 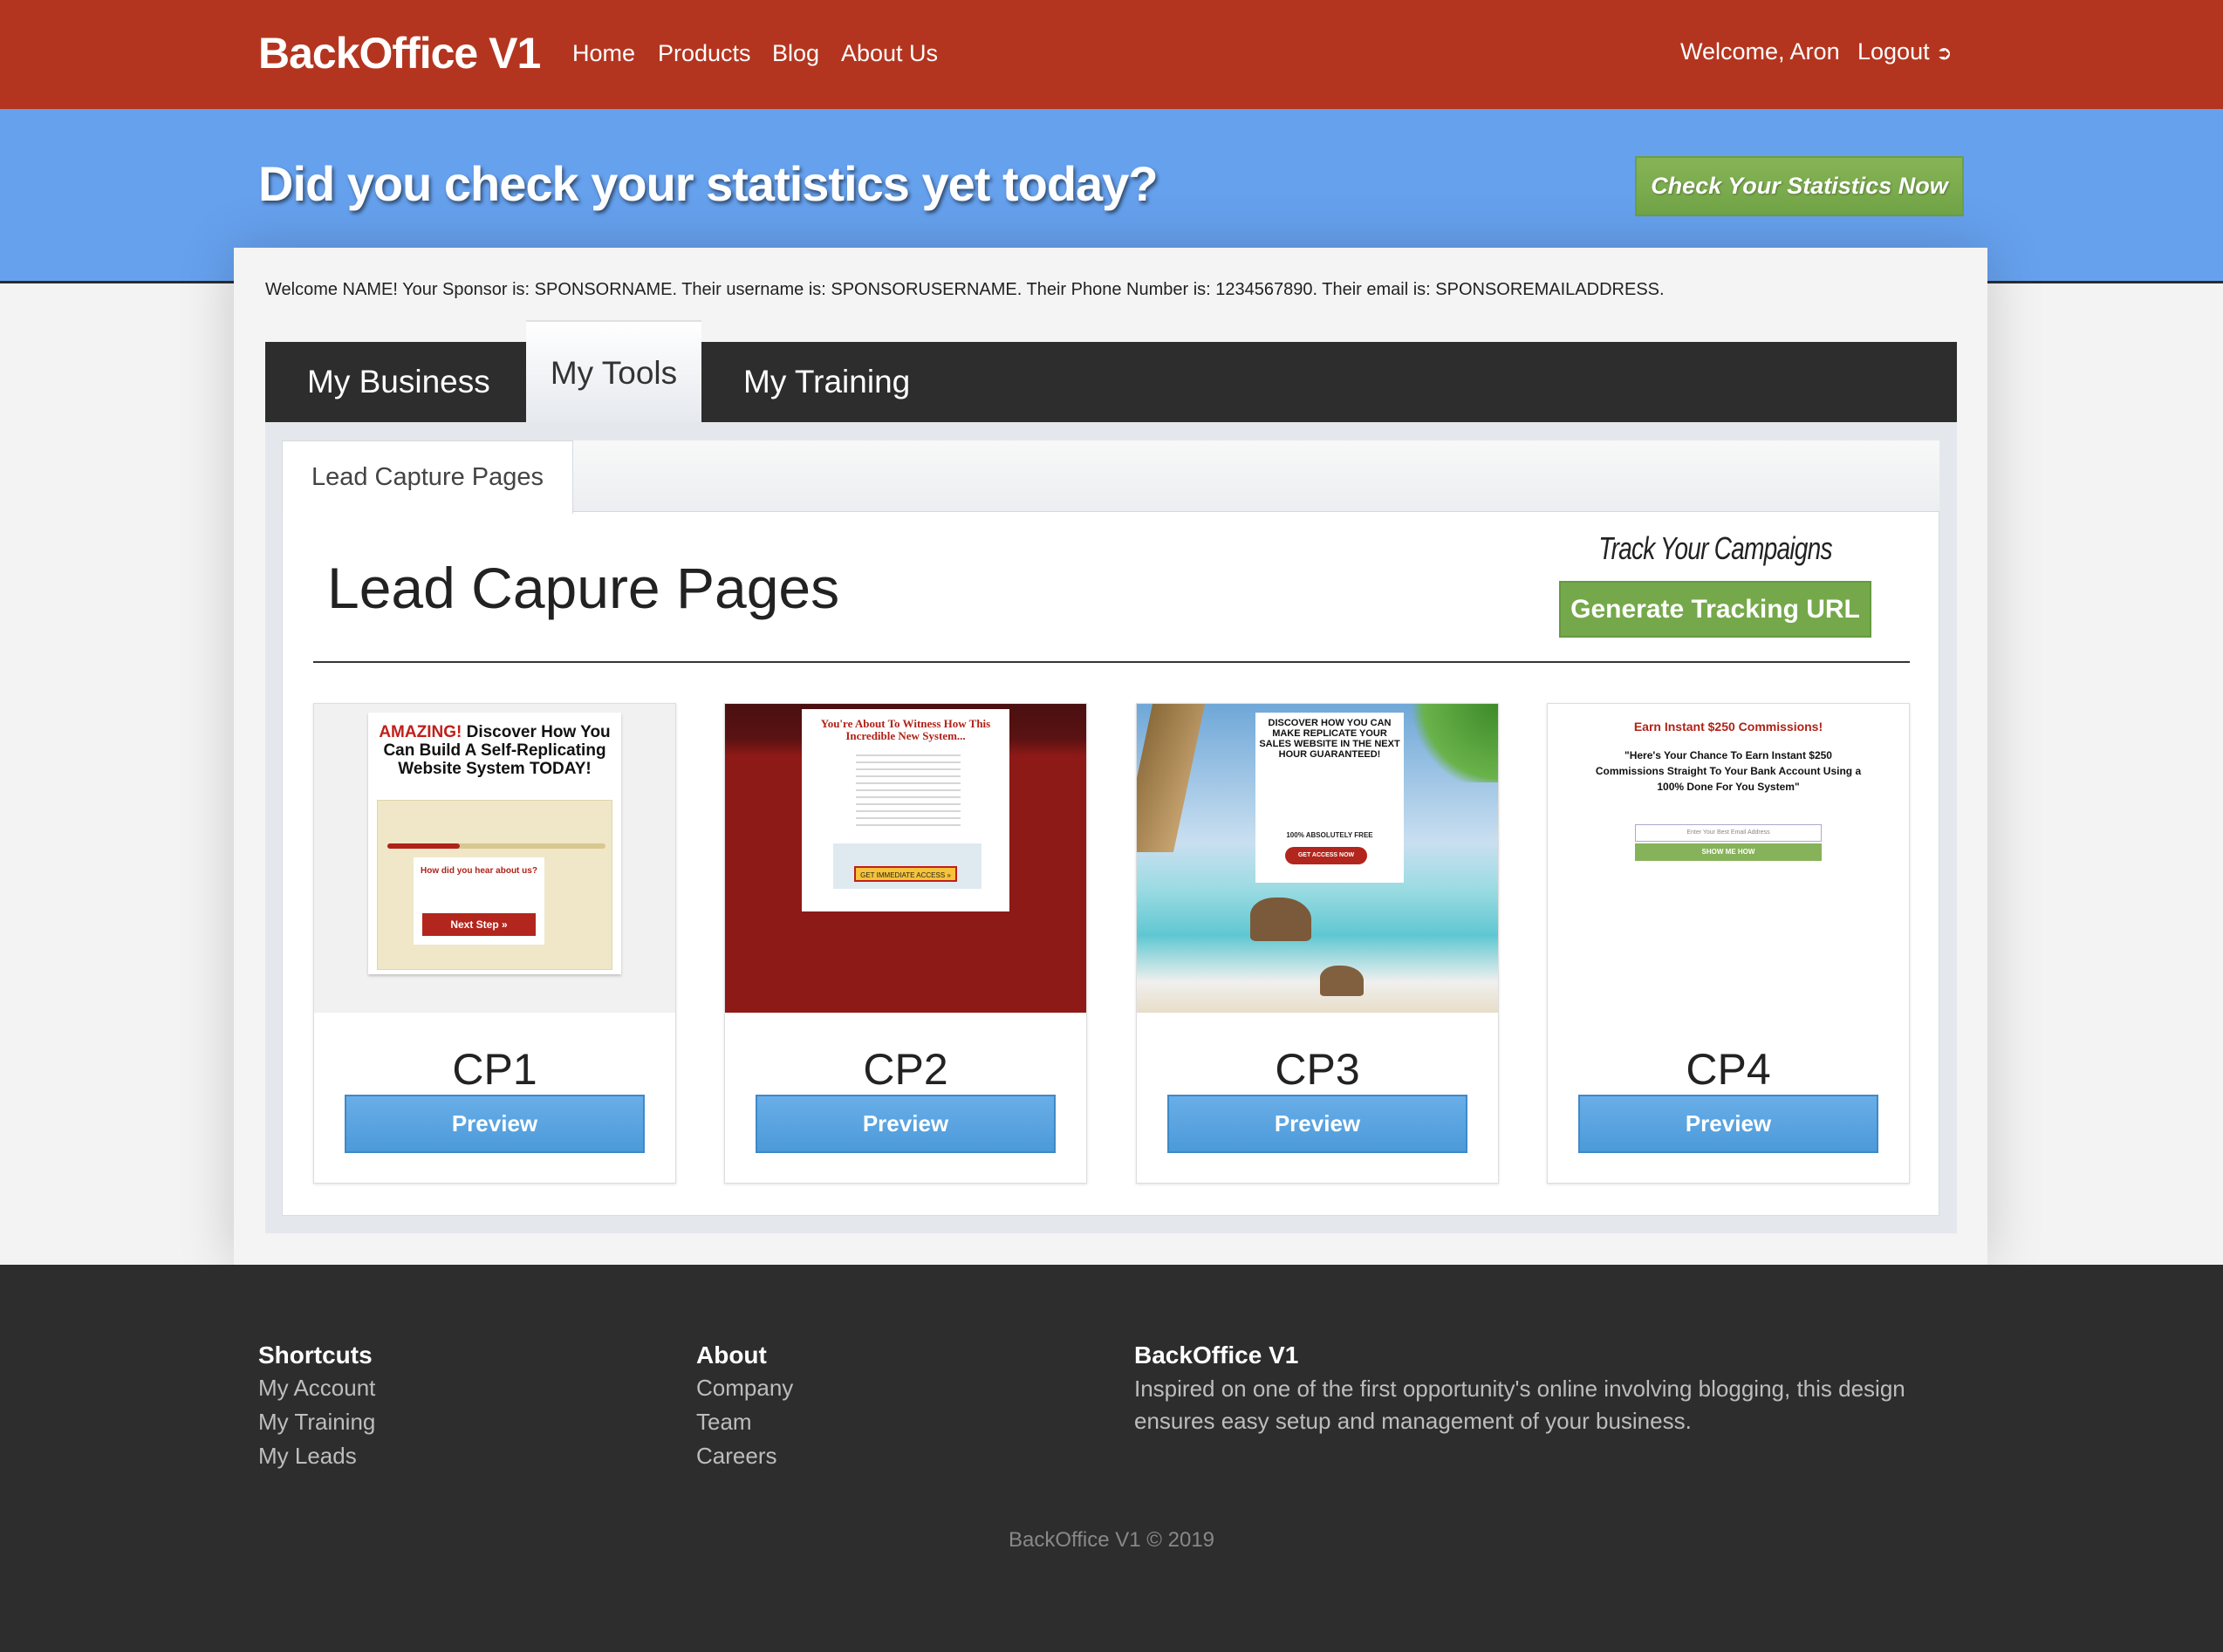 I want to click on welcome-user: Welcome, Aron, so click(x=1760, y=51).